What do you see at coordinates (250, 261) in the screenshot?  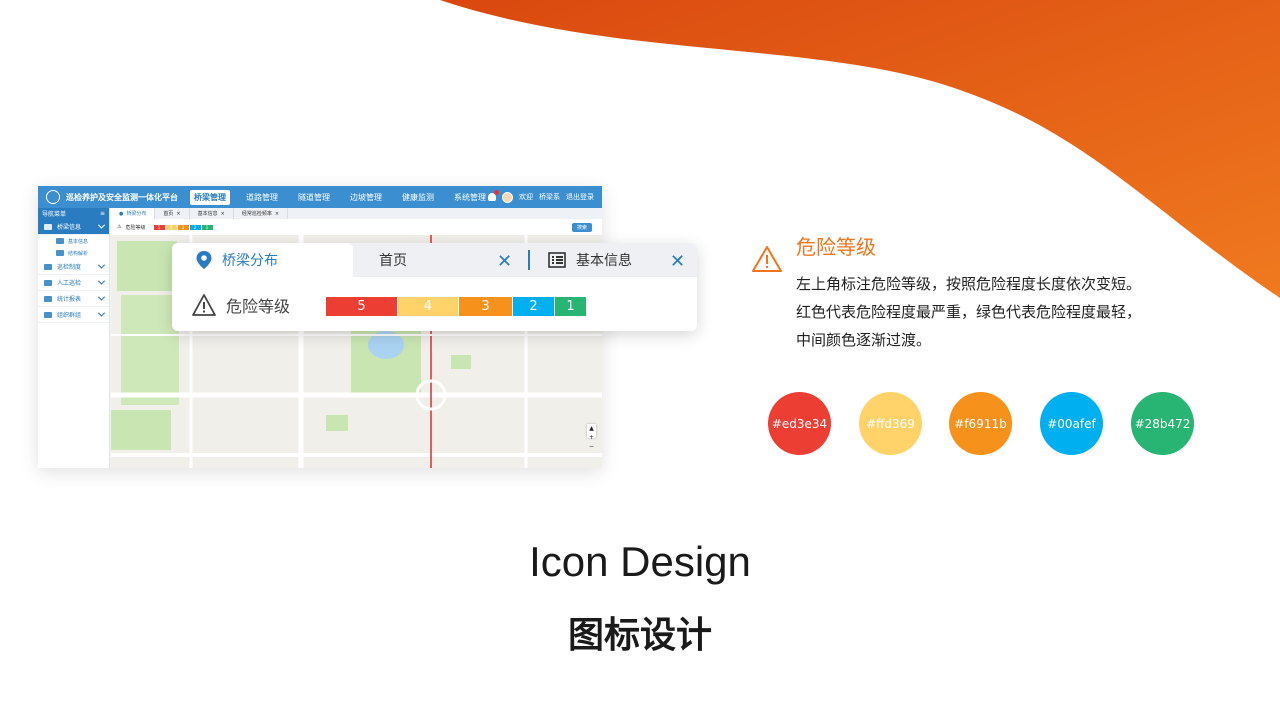 I see `zoomed-tab-label: 桥梁分布` at bounding box center [250, 261].